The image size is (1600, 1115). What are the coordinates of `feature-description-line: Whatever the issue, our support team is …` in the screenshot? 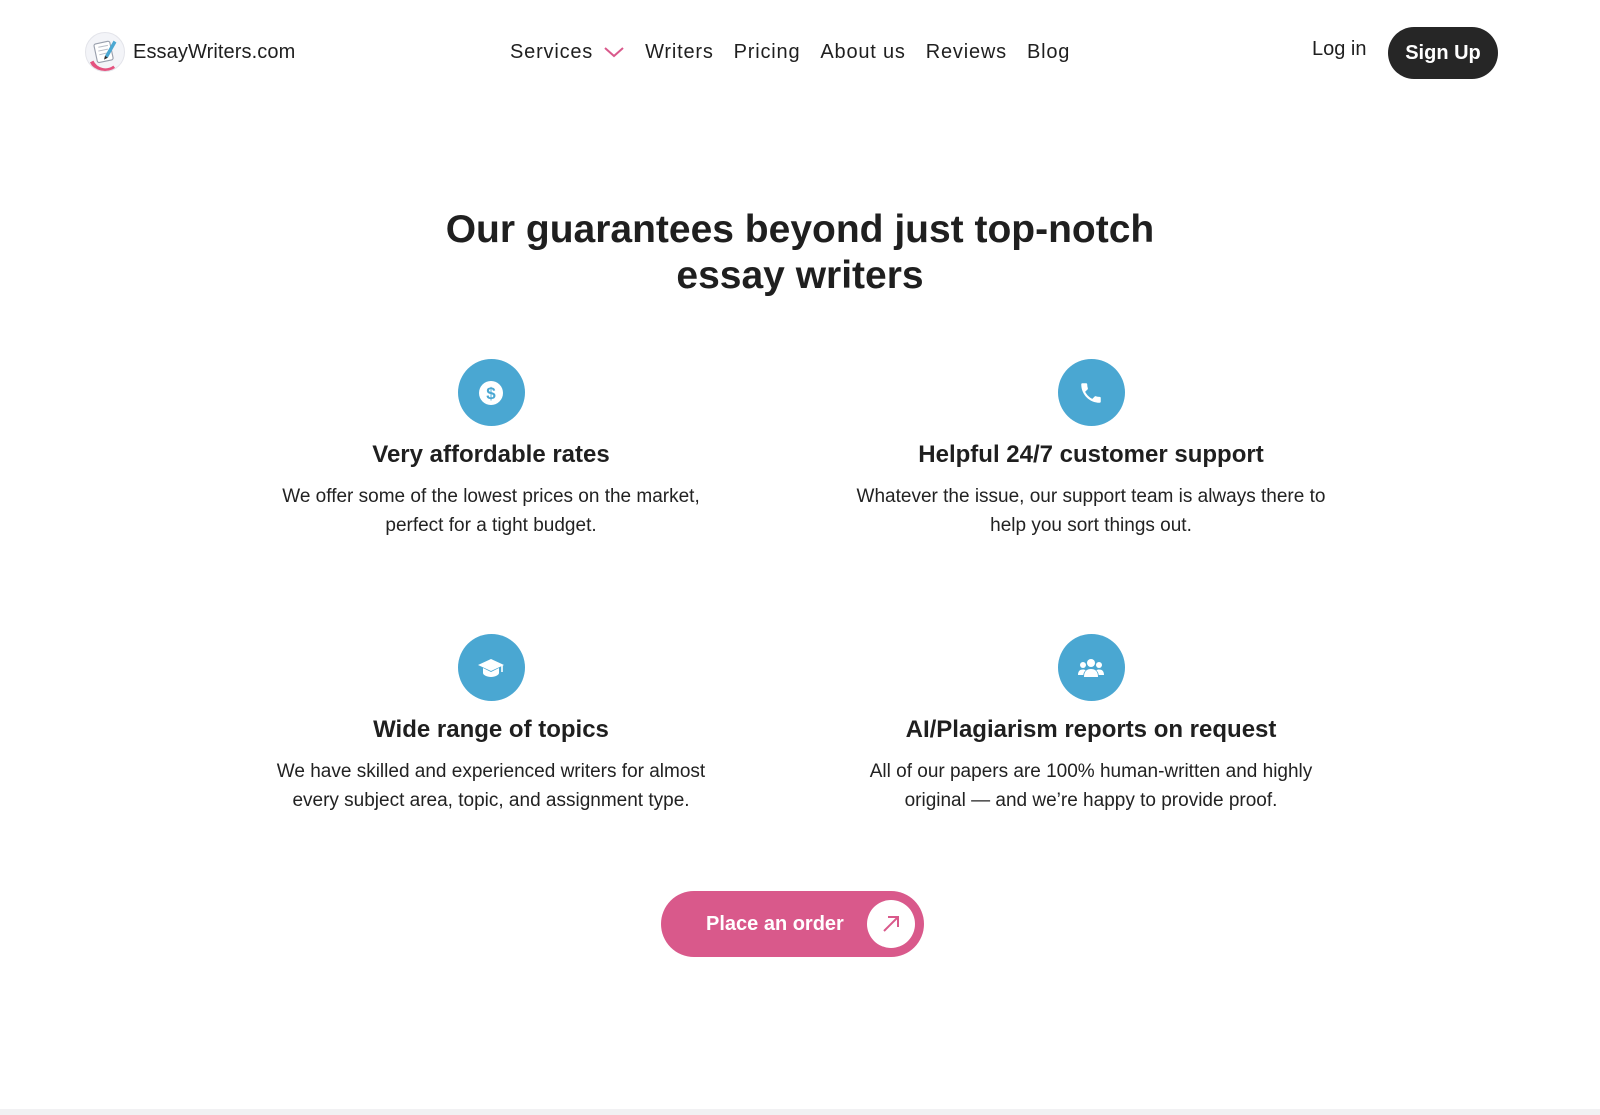 It's located at (1091, 496).